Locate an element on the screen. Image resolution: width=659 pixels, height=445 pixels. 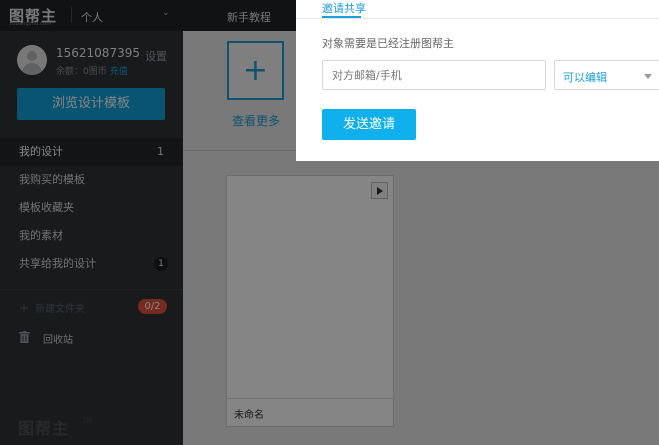
play-icon is located at coordinates (380, 191).